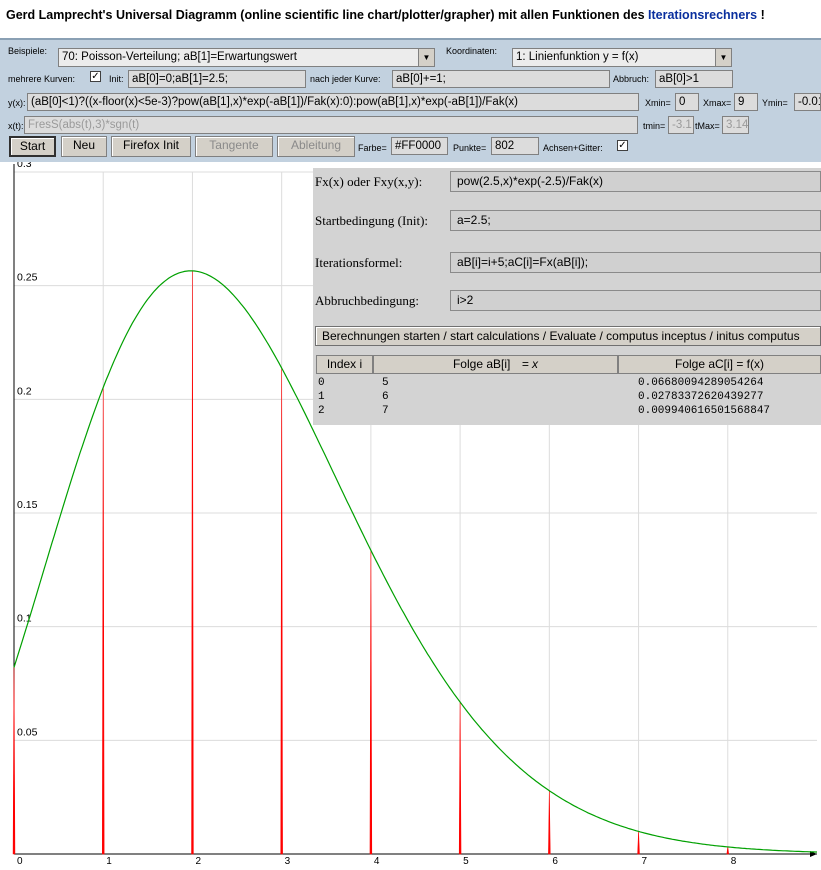 The width and height of the screenshot is (821, 870). I want to click on nach-jeder-kurve-label: nach jeder Kurve:, so click(345, 79).